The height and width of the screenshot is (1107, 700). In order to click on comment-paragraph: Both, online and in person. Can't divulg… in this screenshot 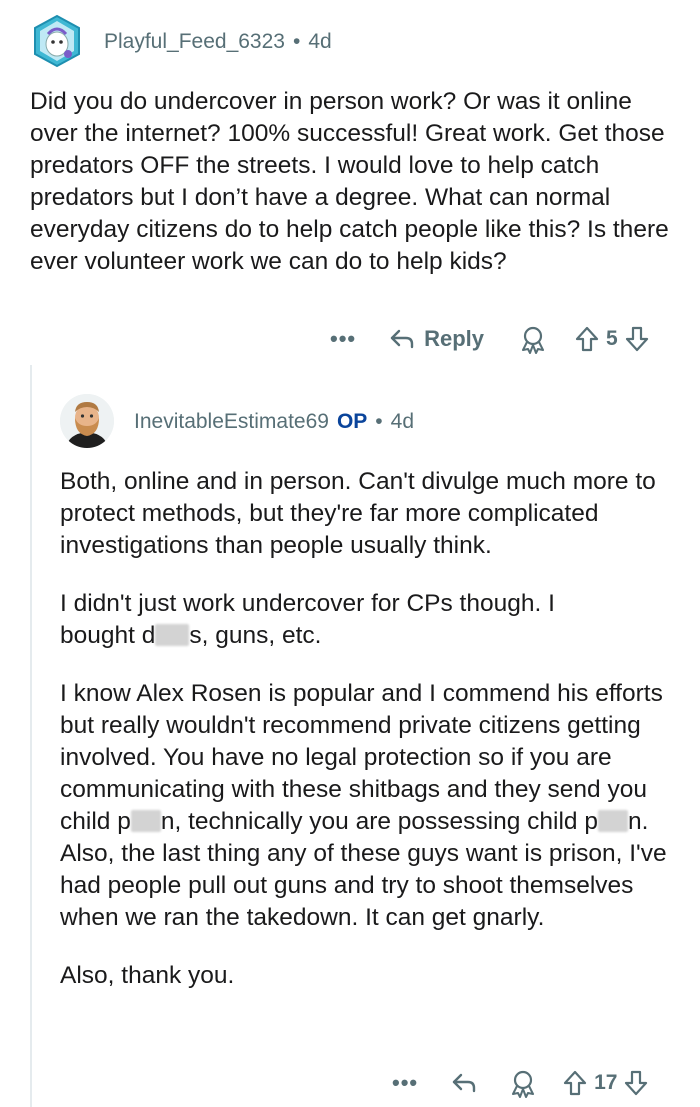, I will do `click(358, 513)`.